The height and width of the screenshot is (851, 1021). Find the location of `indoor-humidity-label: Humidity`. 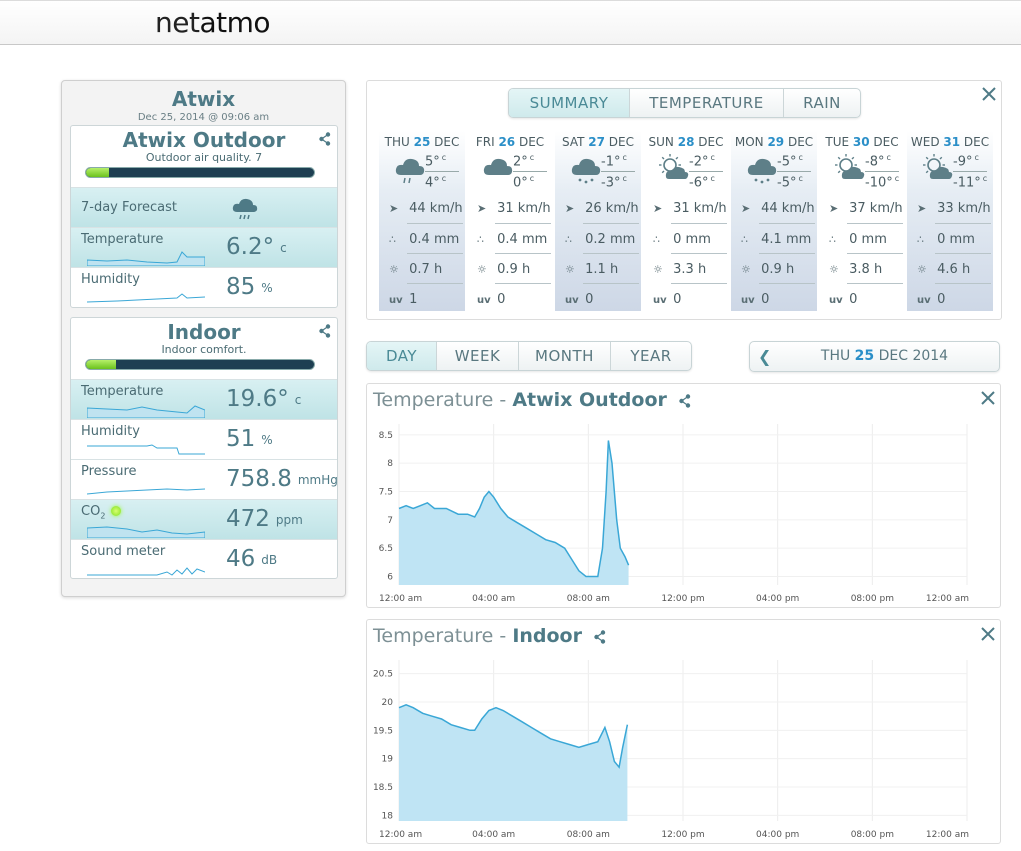

indoor-humidity-label: Humidity is located at coordinates (110, 431).